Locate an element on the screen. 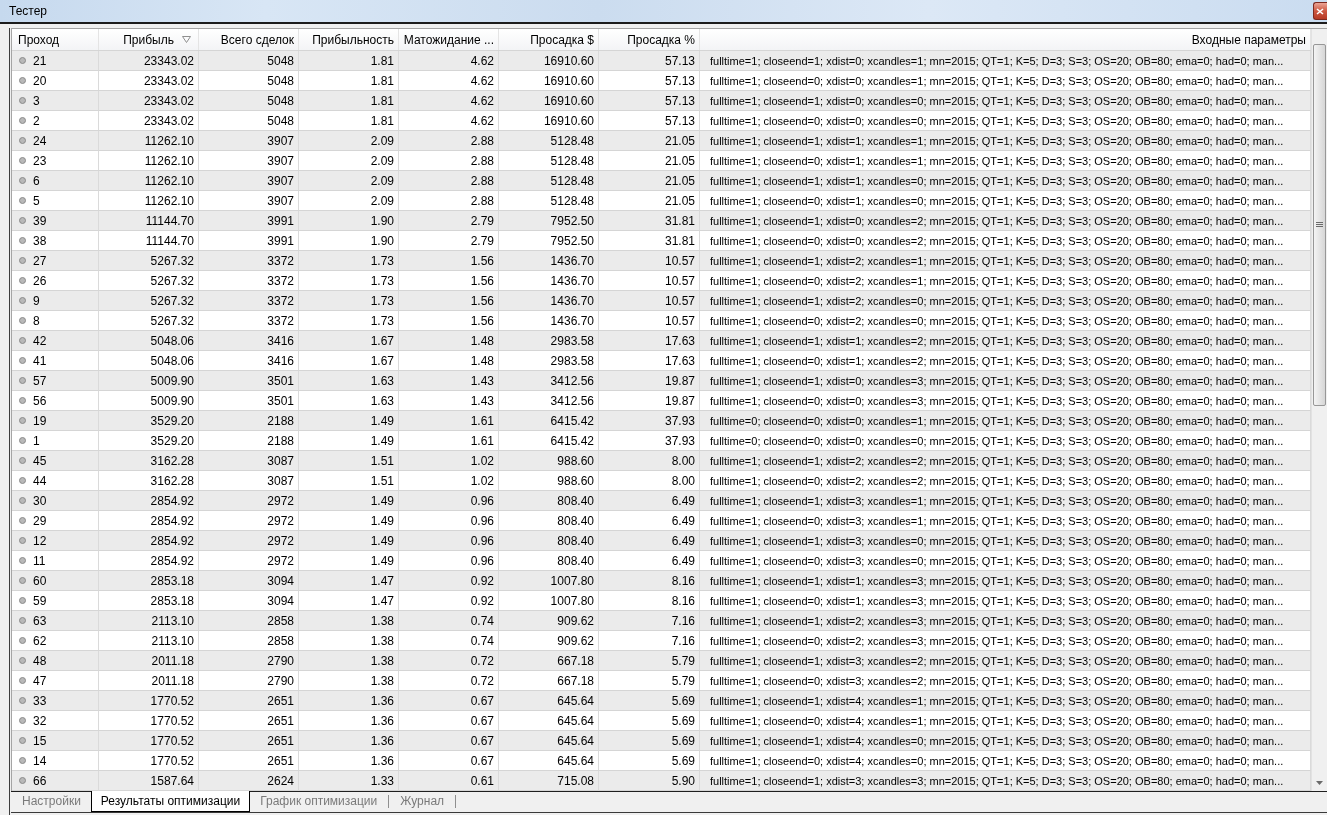 This screenshot has height=815, width=1327. pass-number: 1 is located at coordinates (36, 440).